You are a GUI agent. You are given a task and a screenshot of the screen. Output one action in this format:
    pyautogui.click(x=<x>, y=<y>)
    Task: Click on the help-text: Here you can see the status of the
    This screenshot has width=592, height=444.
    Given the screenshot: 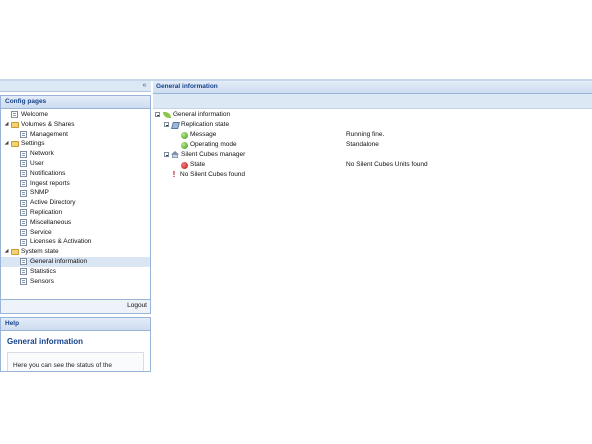 What is the action you would take?
    pyautogui.click(x=63, y=365)
    